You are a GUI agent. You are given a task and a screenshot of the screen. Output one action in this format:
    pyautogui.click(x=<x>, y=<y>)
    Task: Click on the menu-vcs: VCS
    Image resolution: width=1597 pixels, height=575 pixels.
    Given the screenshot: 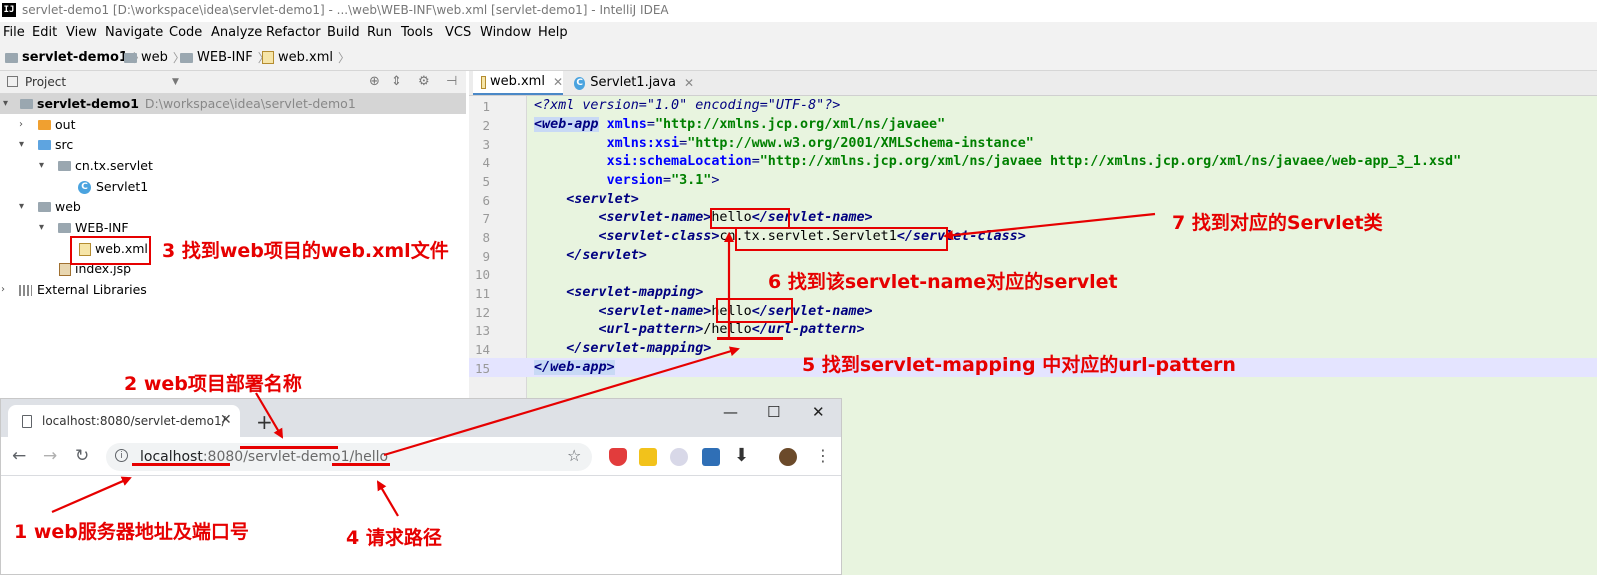 What is the action you would take?
    pyautogui.click(x=458, y=32)
    